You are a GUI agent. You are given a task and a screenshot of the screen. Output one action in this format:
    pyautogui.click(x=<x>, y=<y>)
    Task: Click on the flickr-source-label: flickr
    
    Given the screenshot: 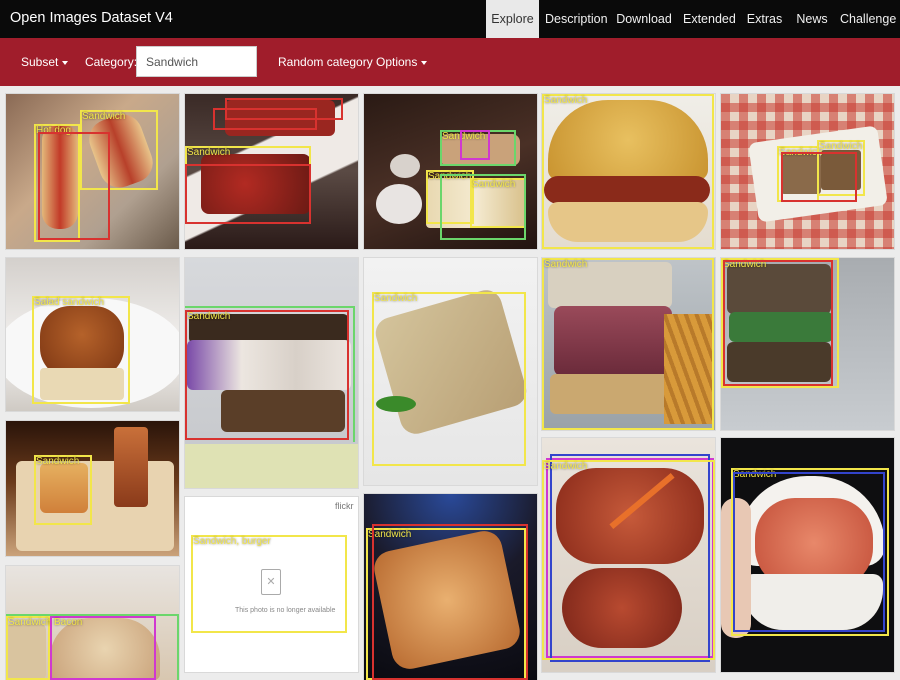 What is the action you would take?
    pyautogui.click(x=344, y=506)
    